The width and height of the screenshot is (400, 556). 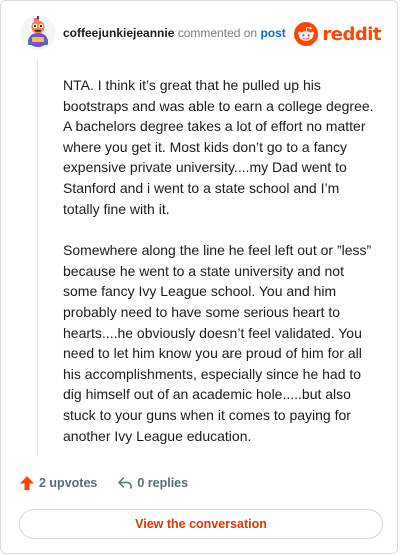 I want to click on avatar, so click(x=38, y=33).